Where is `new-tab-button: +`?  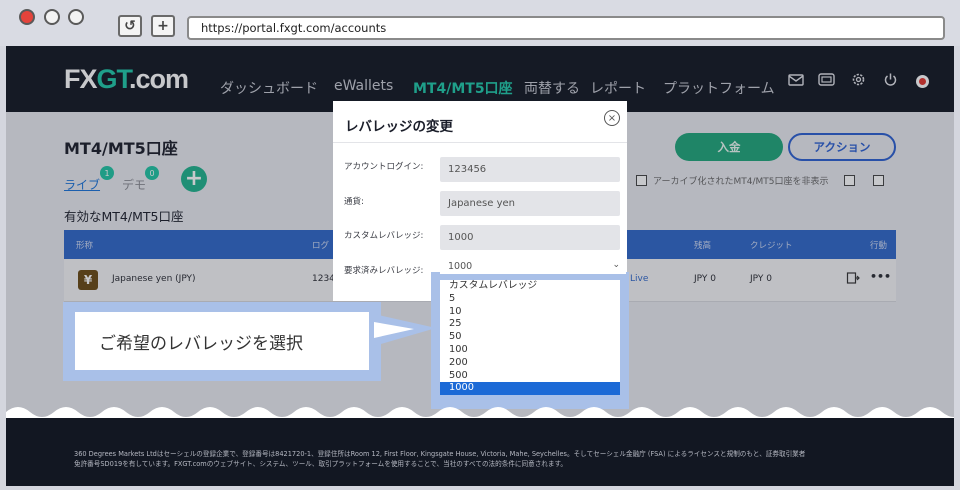
new-tab-button: + is located at coordinates (163, 26).